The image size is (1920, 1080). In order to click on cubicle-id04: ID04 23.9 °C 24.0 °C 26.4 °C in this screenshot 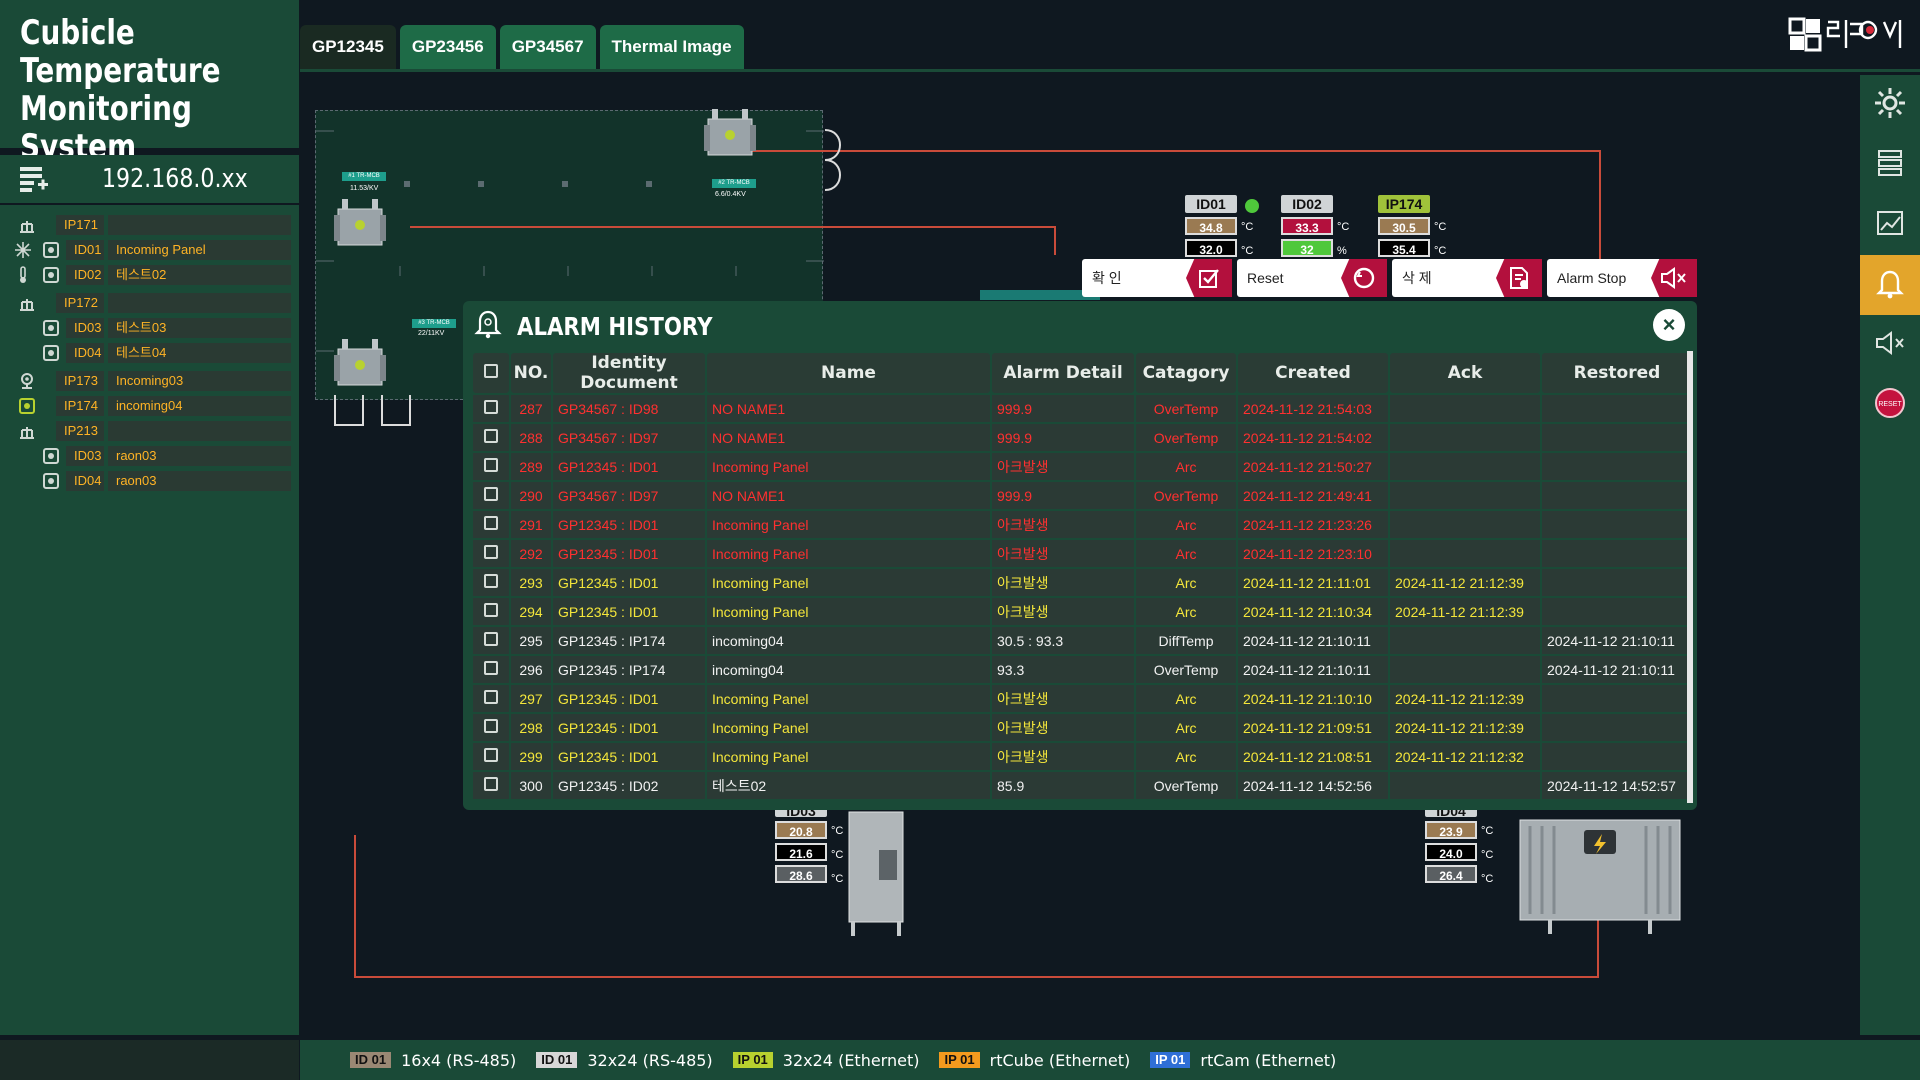, I will do `click(1459, 845)`.